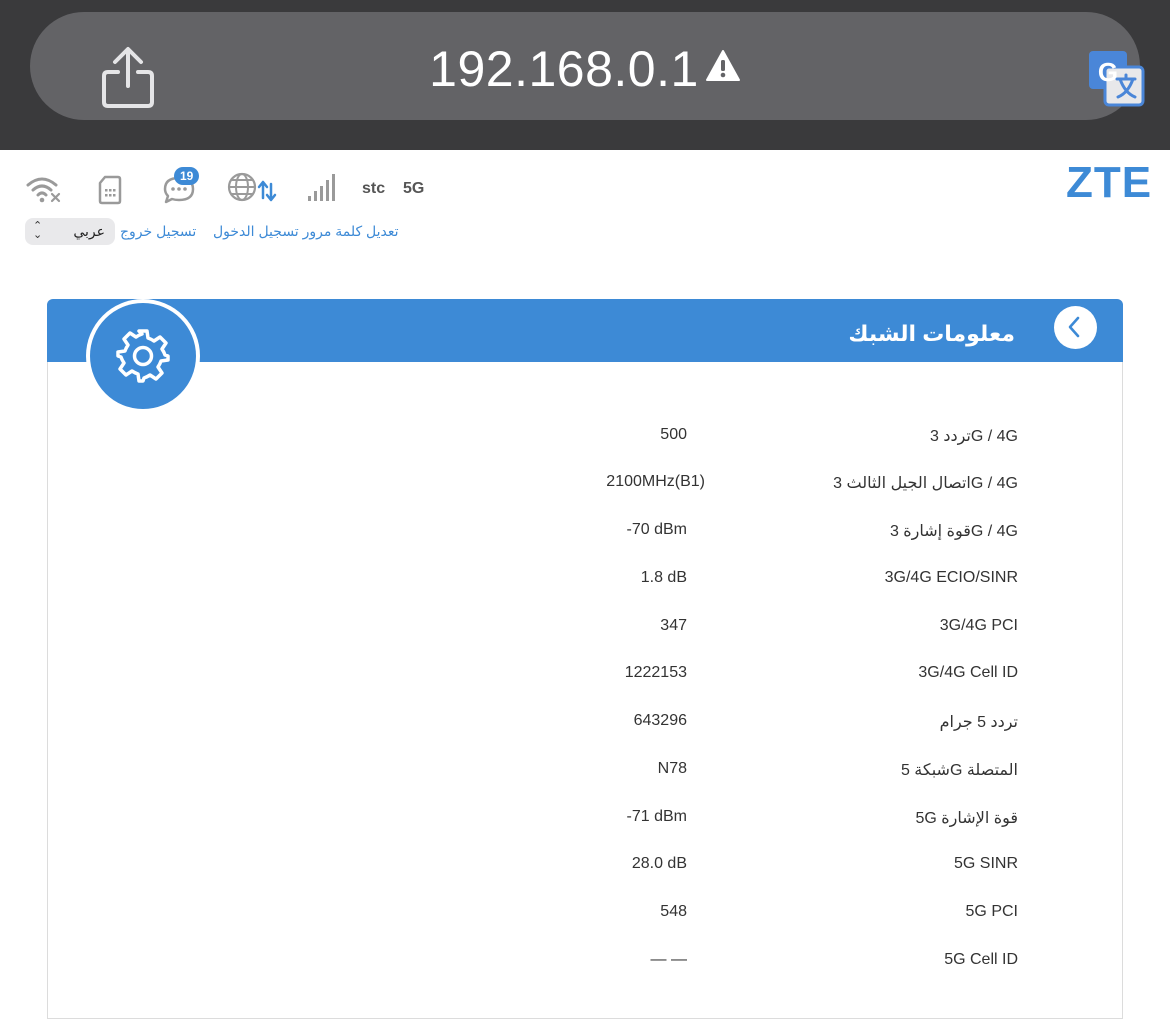  I want to click on internet-icon, so click(252, 187).